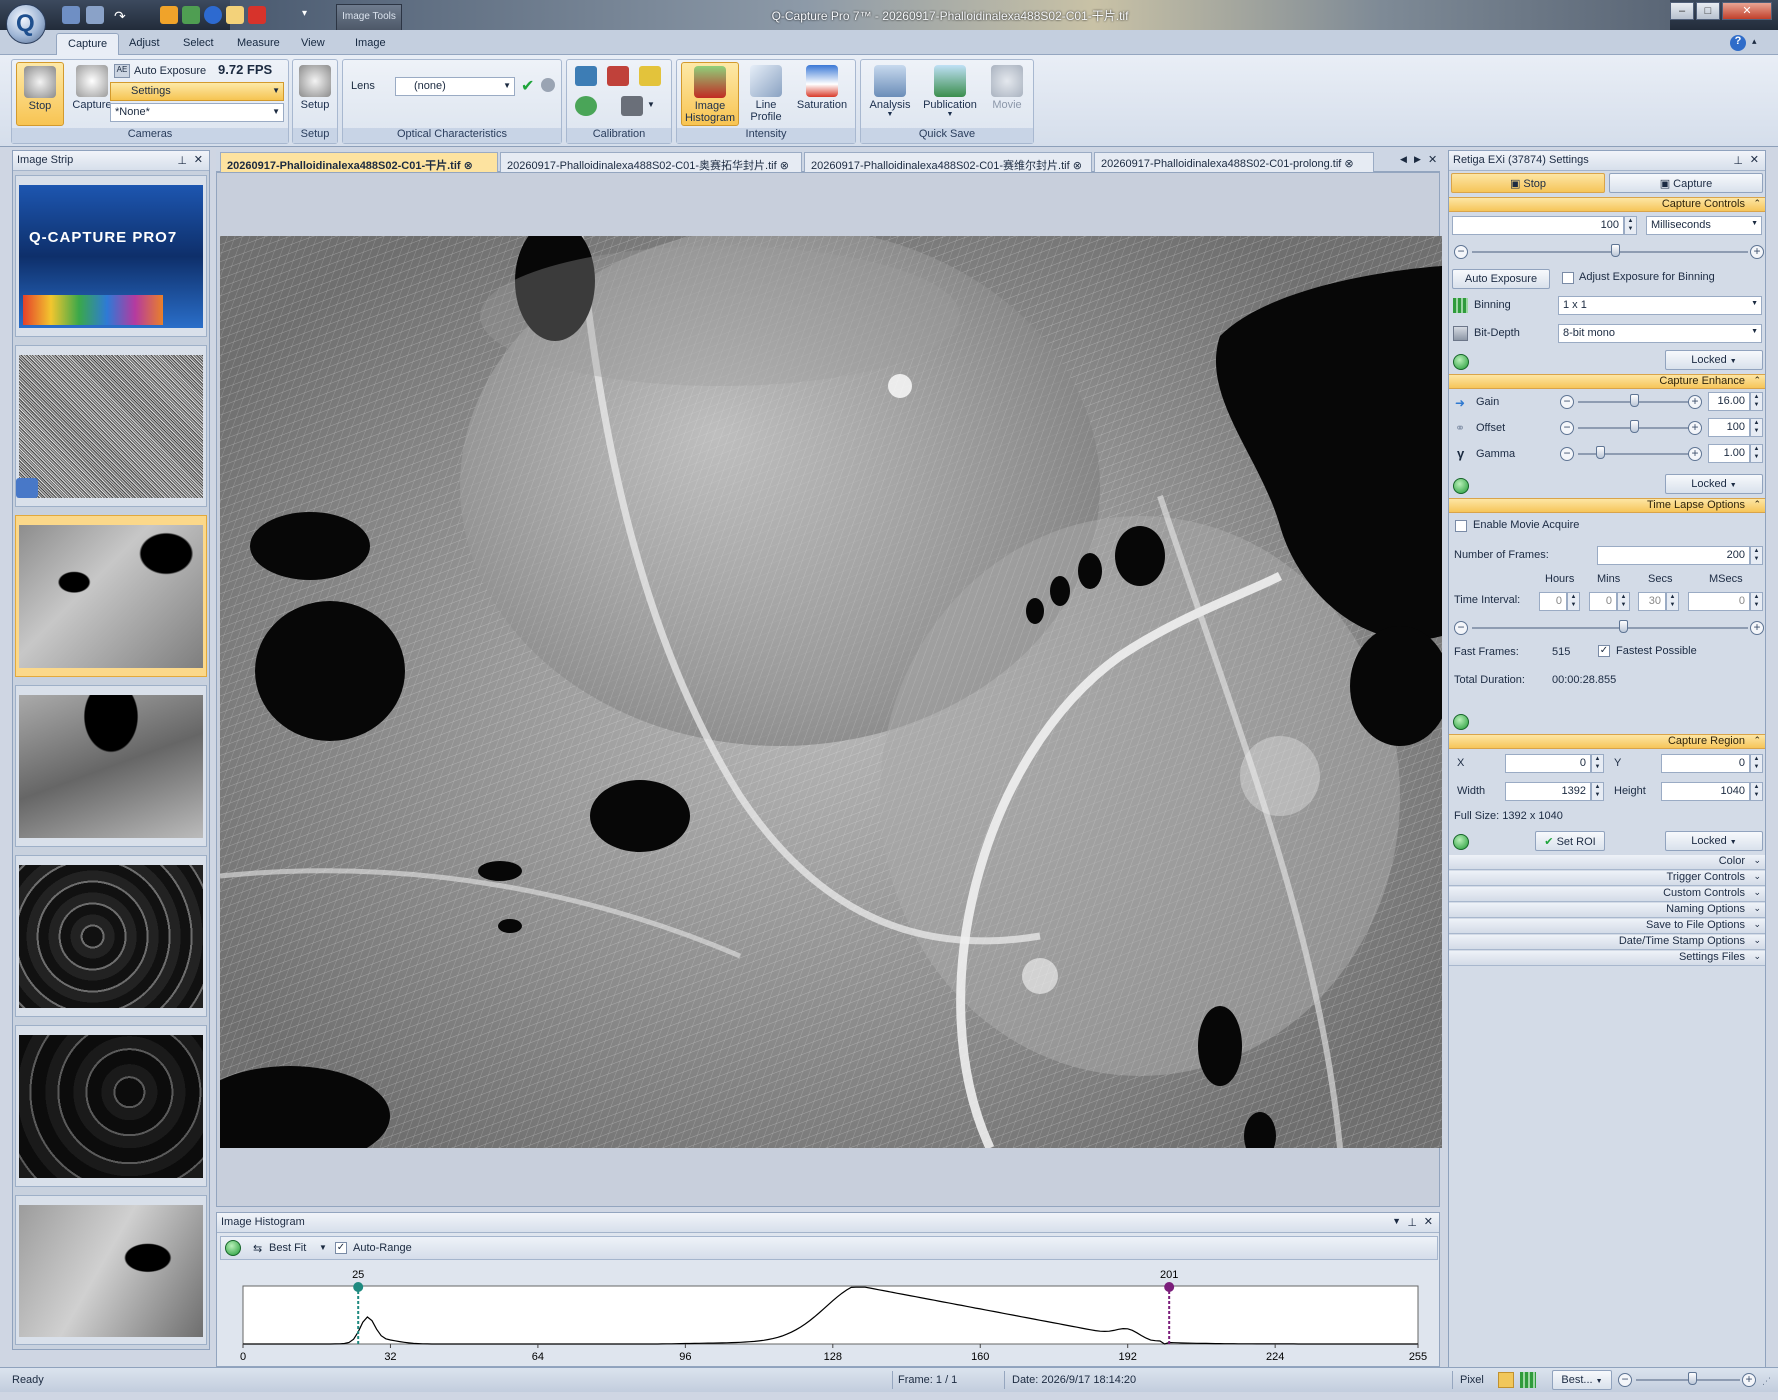 This screenshot has width=1778, height=1400. What do you see at coordinates (1610, 628) in the screenshot?
I see `interval-slider-track` at bounding box center [1610, 628].